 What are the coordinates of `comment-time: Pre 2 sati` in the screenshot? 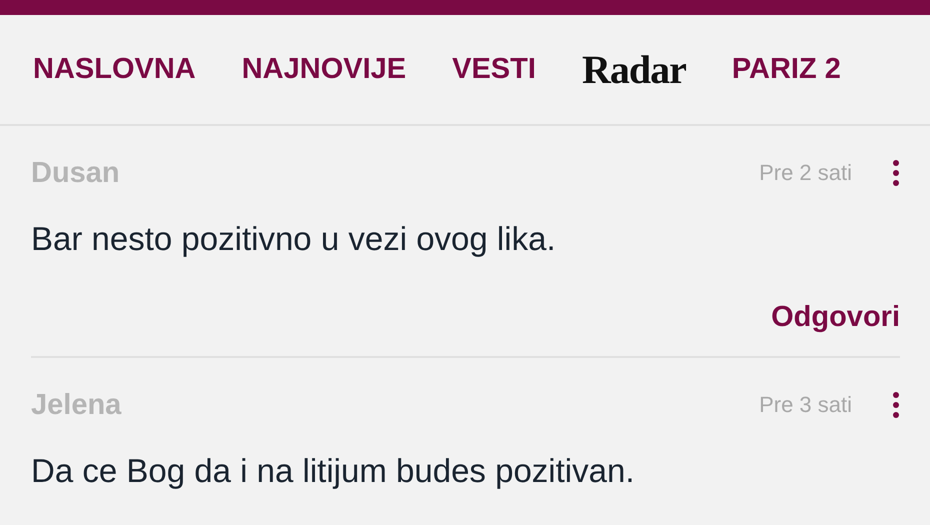 It's located at (805, 173).